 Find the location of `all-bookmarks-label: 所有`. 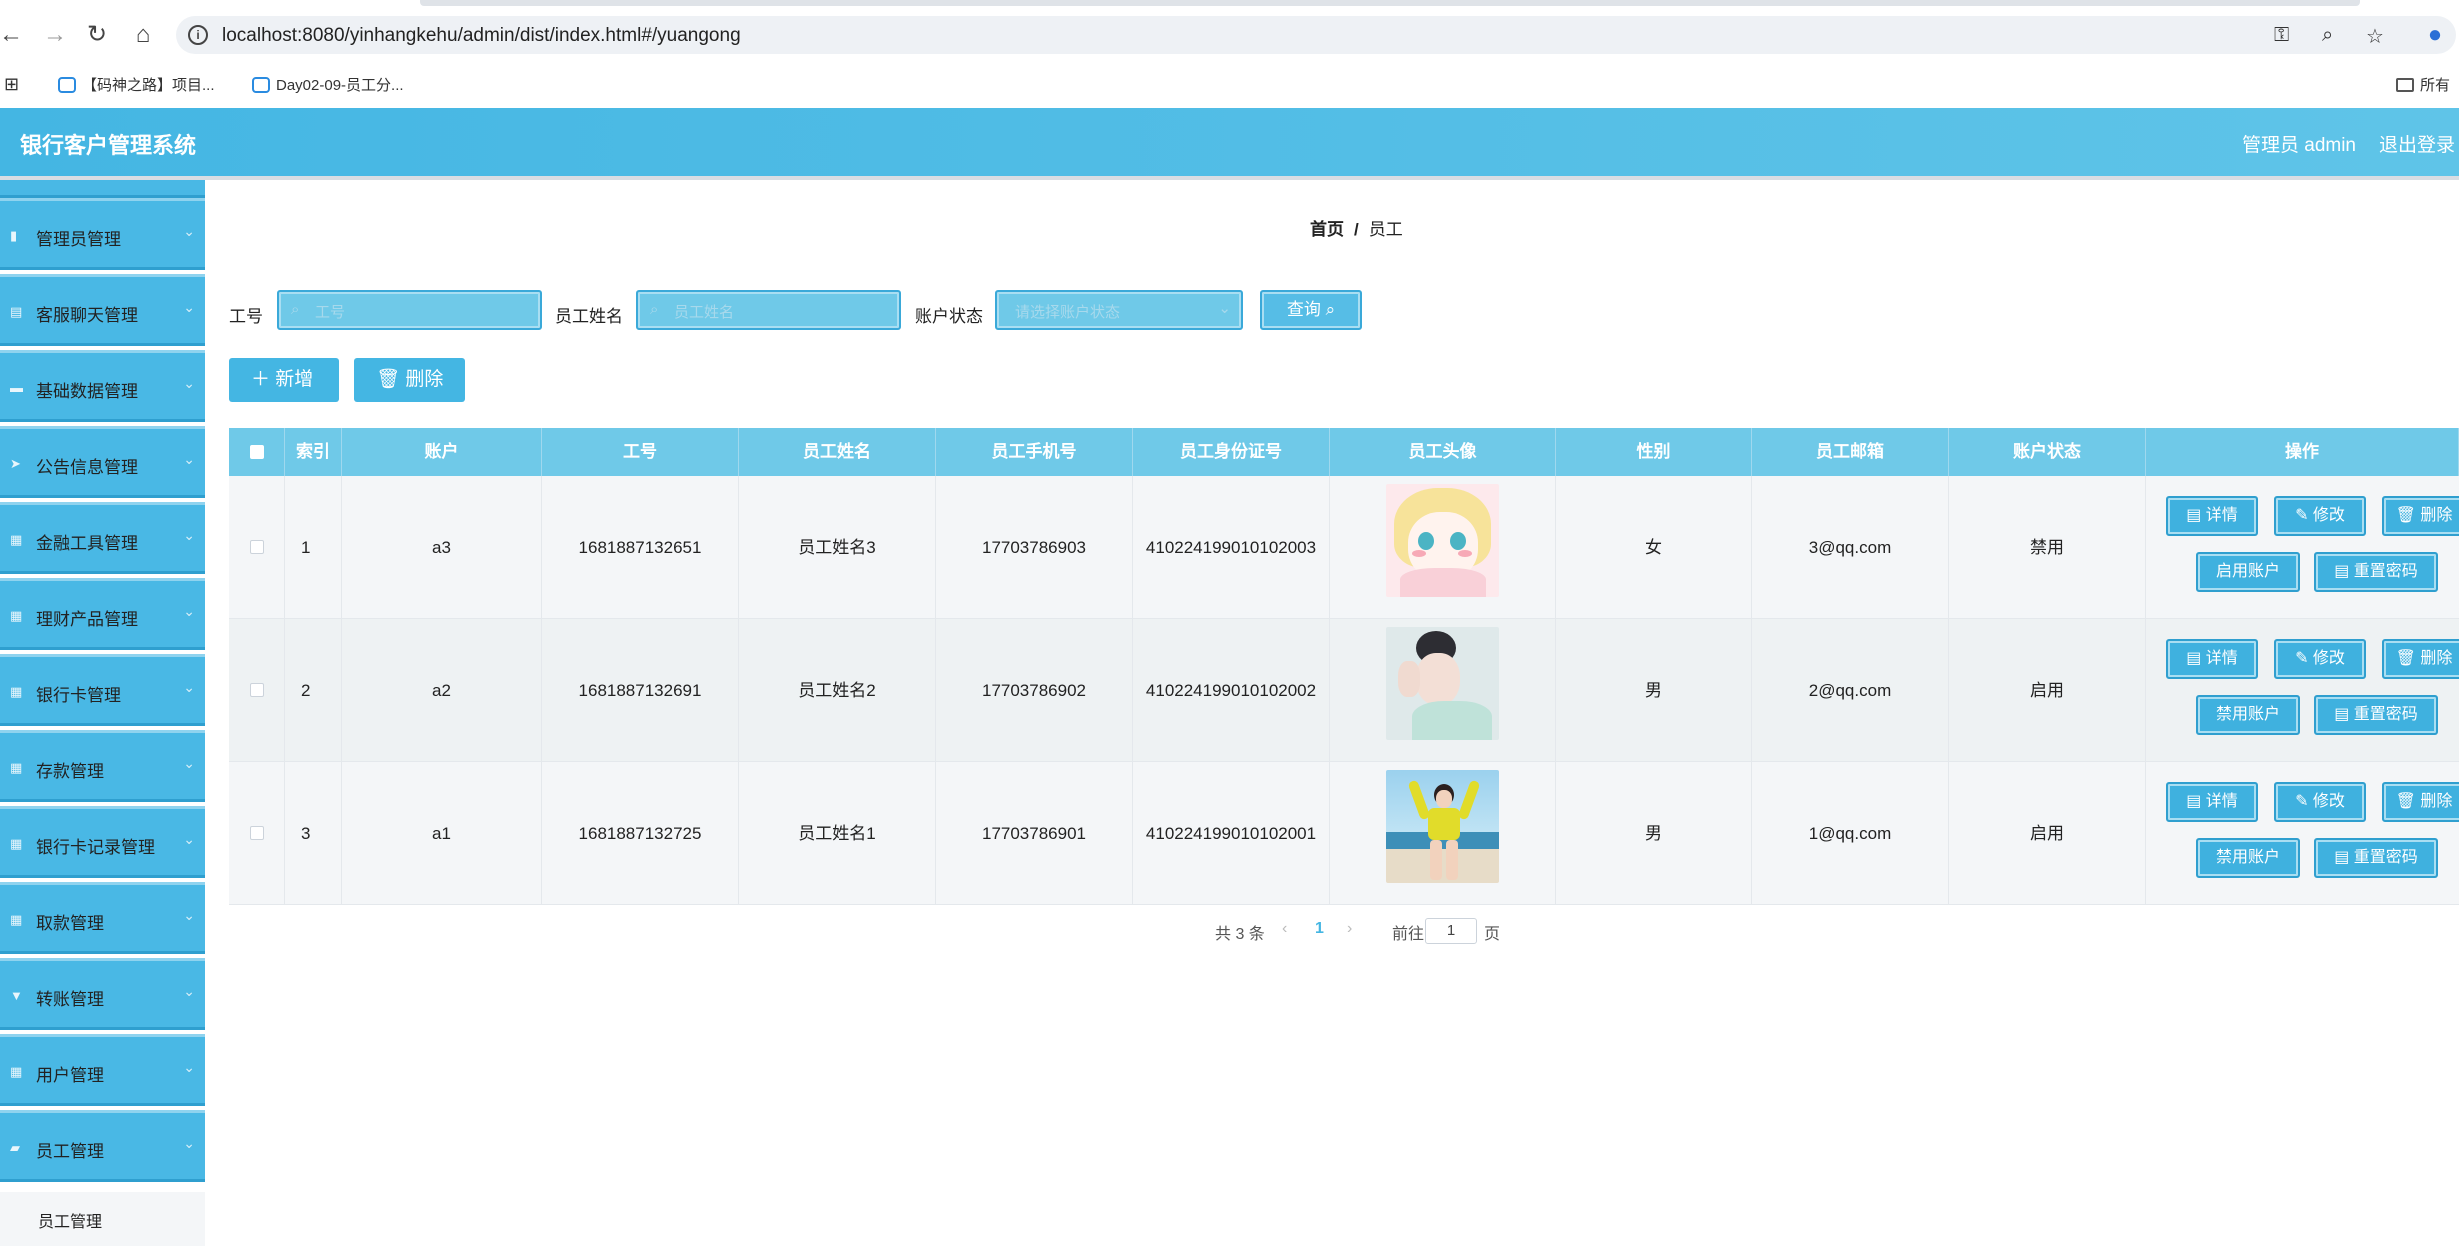

all-bookmarks-label: 所有 is located at coordinates (2435, 85).